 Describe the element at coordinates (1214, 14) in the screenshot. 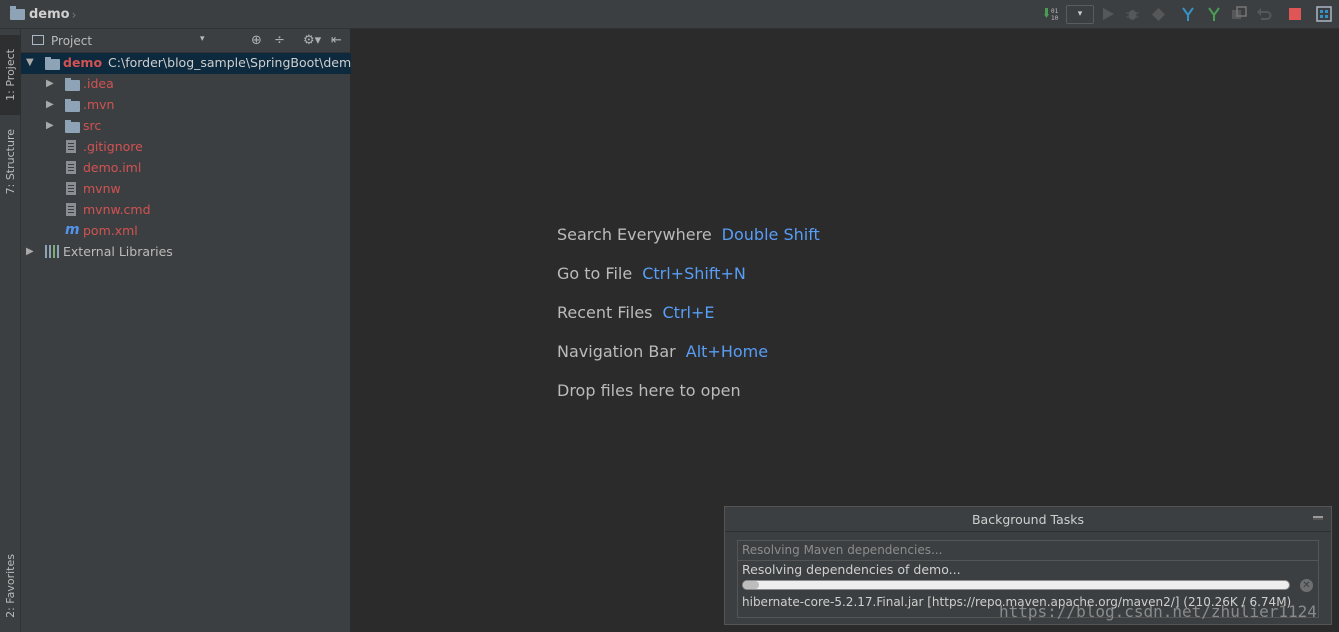

I see `vcs-commit-icon` at that location.